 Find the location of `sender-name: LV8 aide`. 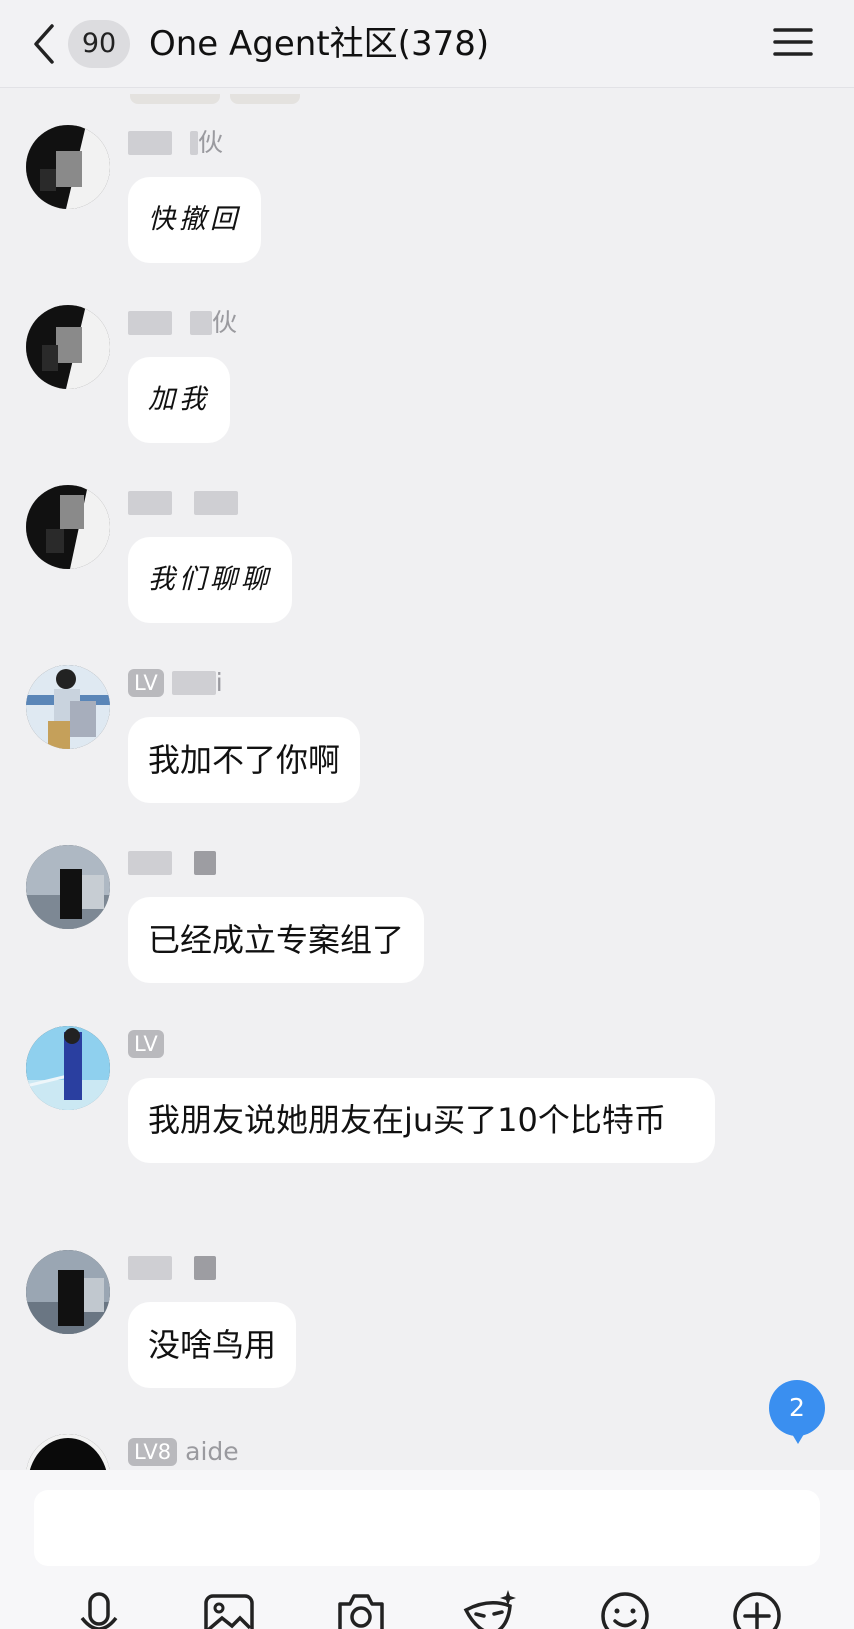

sender-name: LV8 aide is located at coordinates (183, 1451).